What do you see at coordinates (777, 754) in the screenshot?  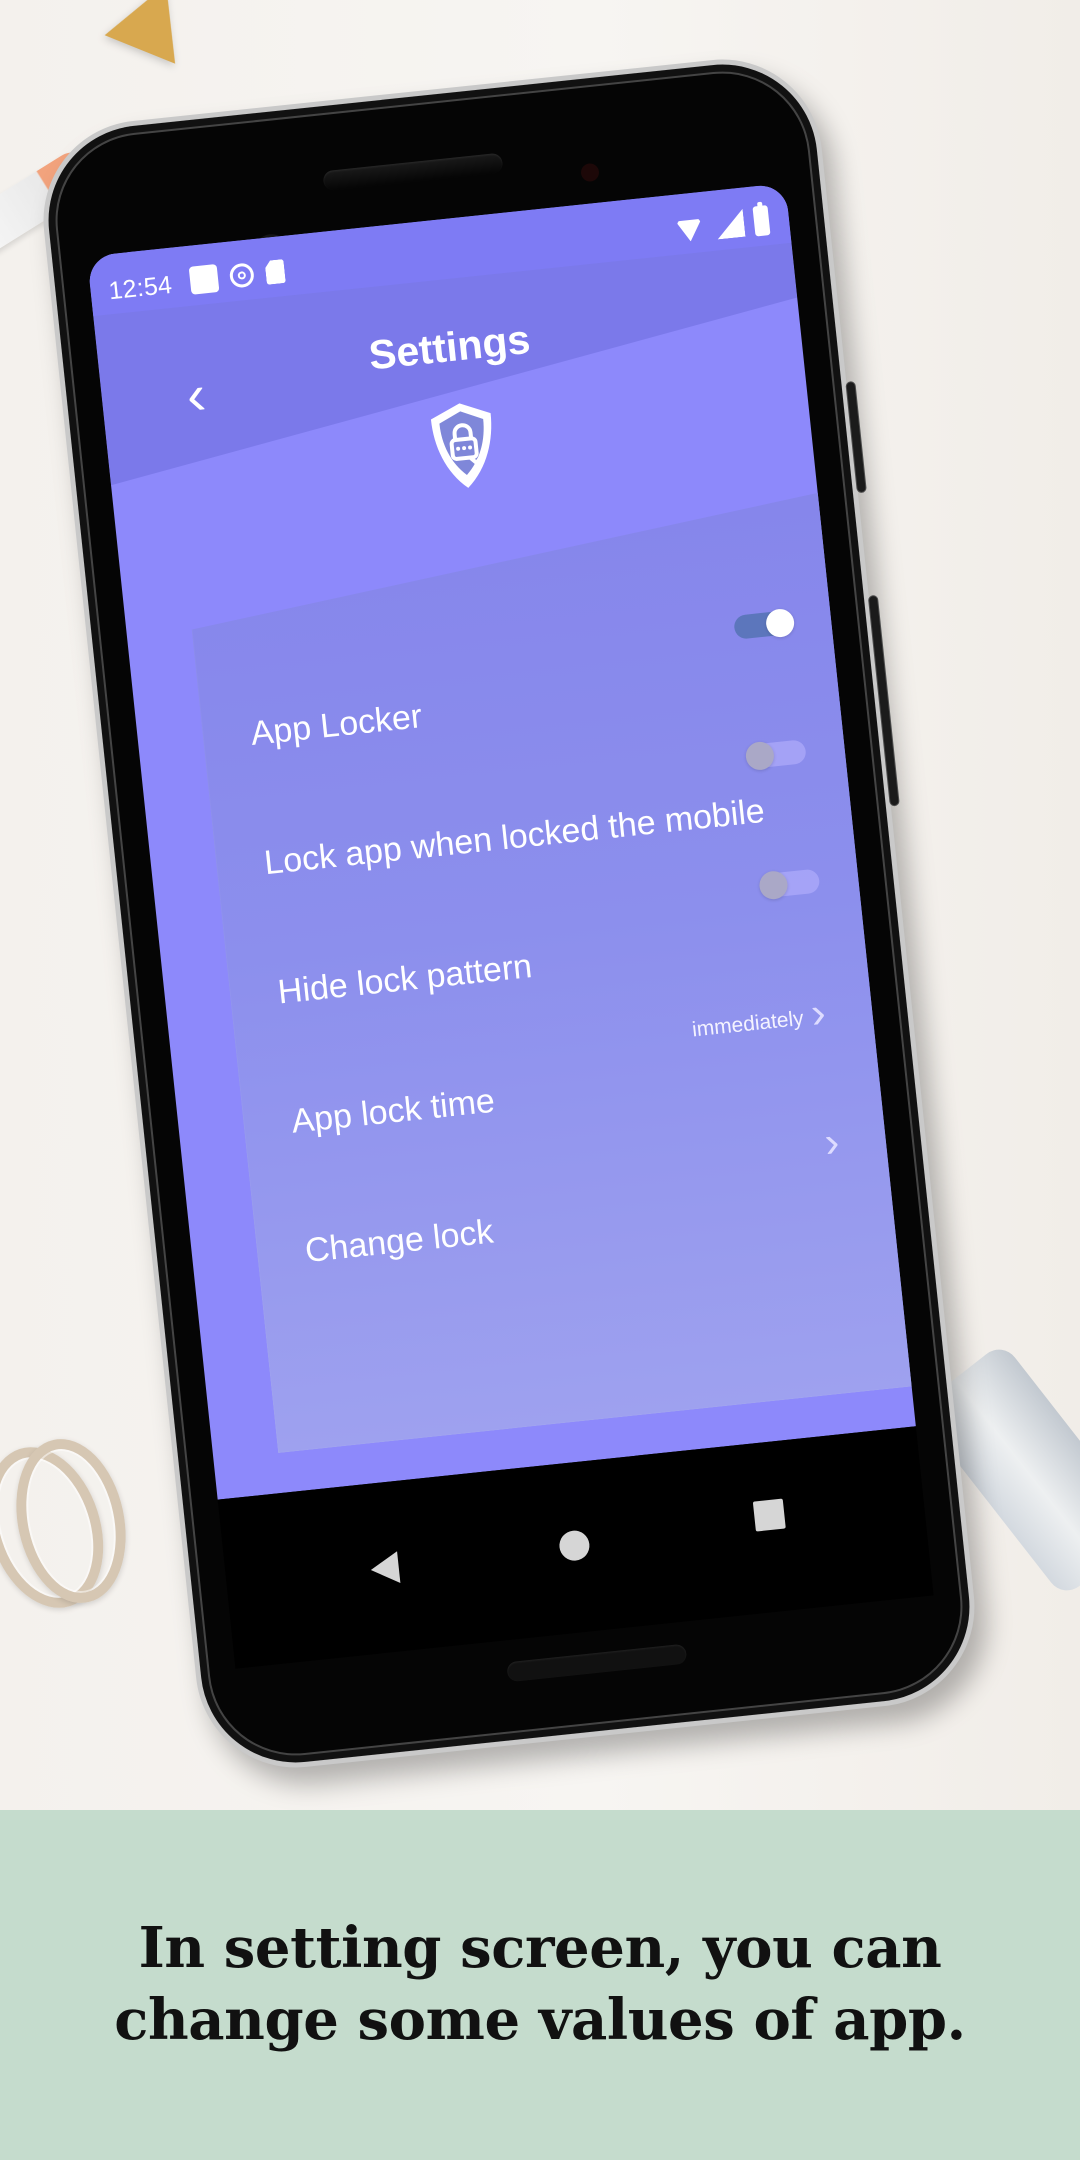 I see `lock-on-mobile-lock-toggle` at bounding box center [777, 754].